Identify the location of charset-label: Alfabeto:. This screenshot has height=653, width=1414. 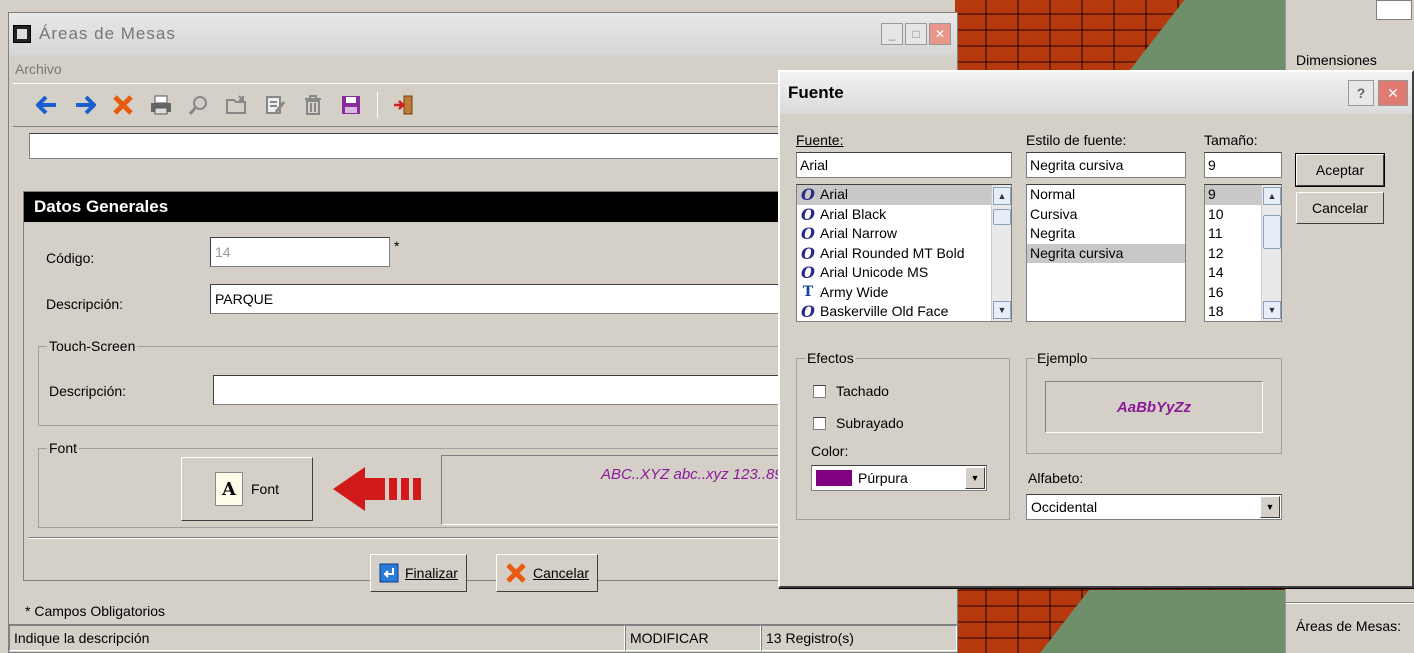
(1056, 478).